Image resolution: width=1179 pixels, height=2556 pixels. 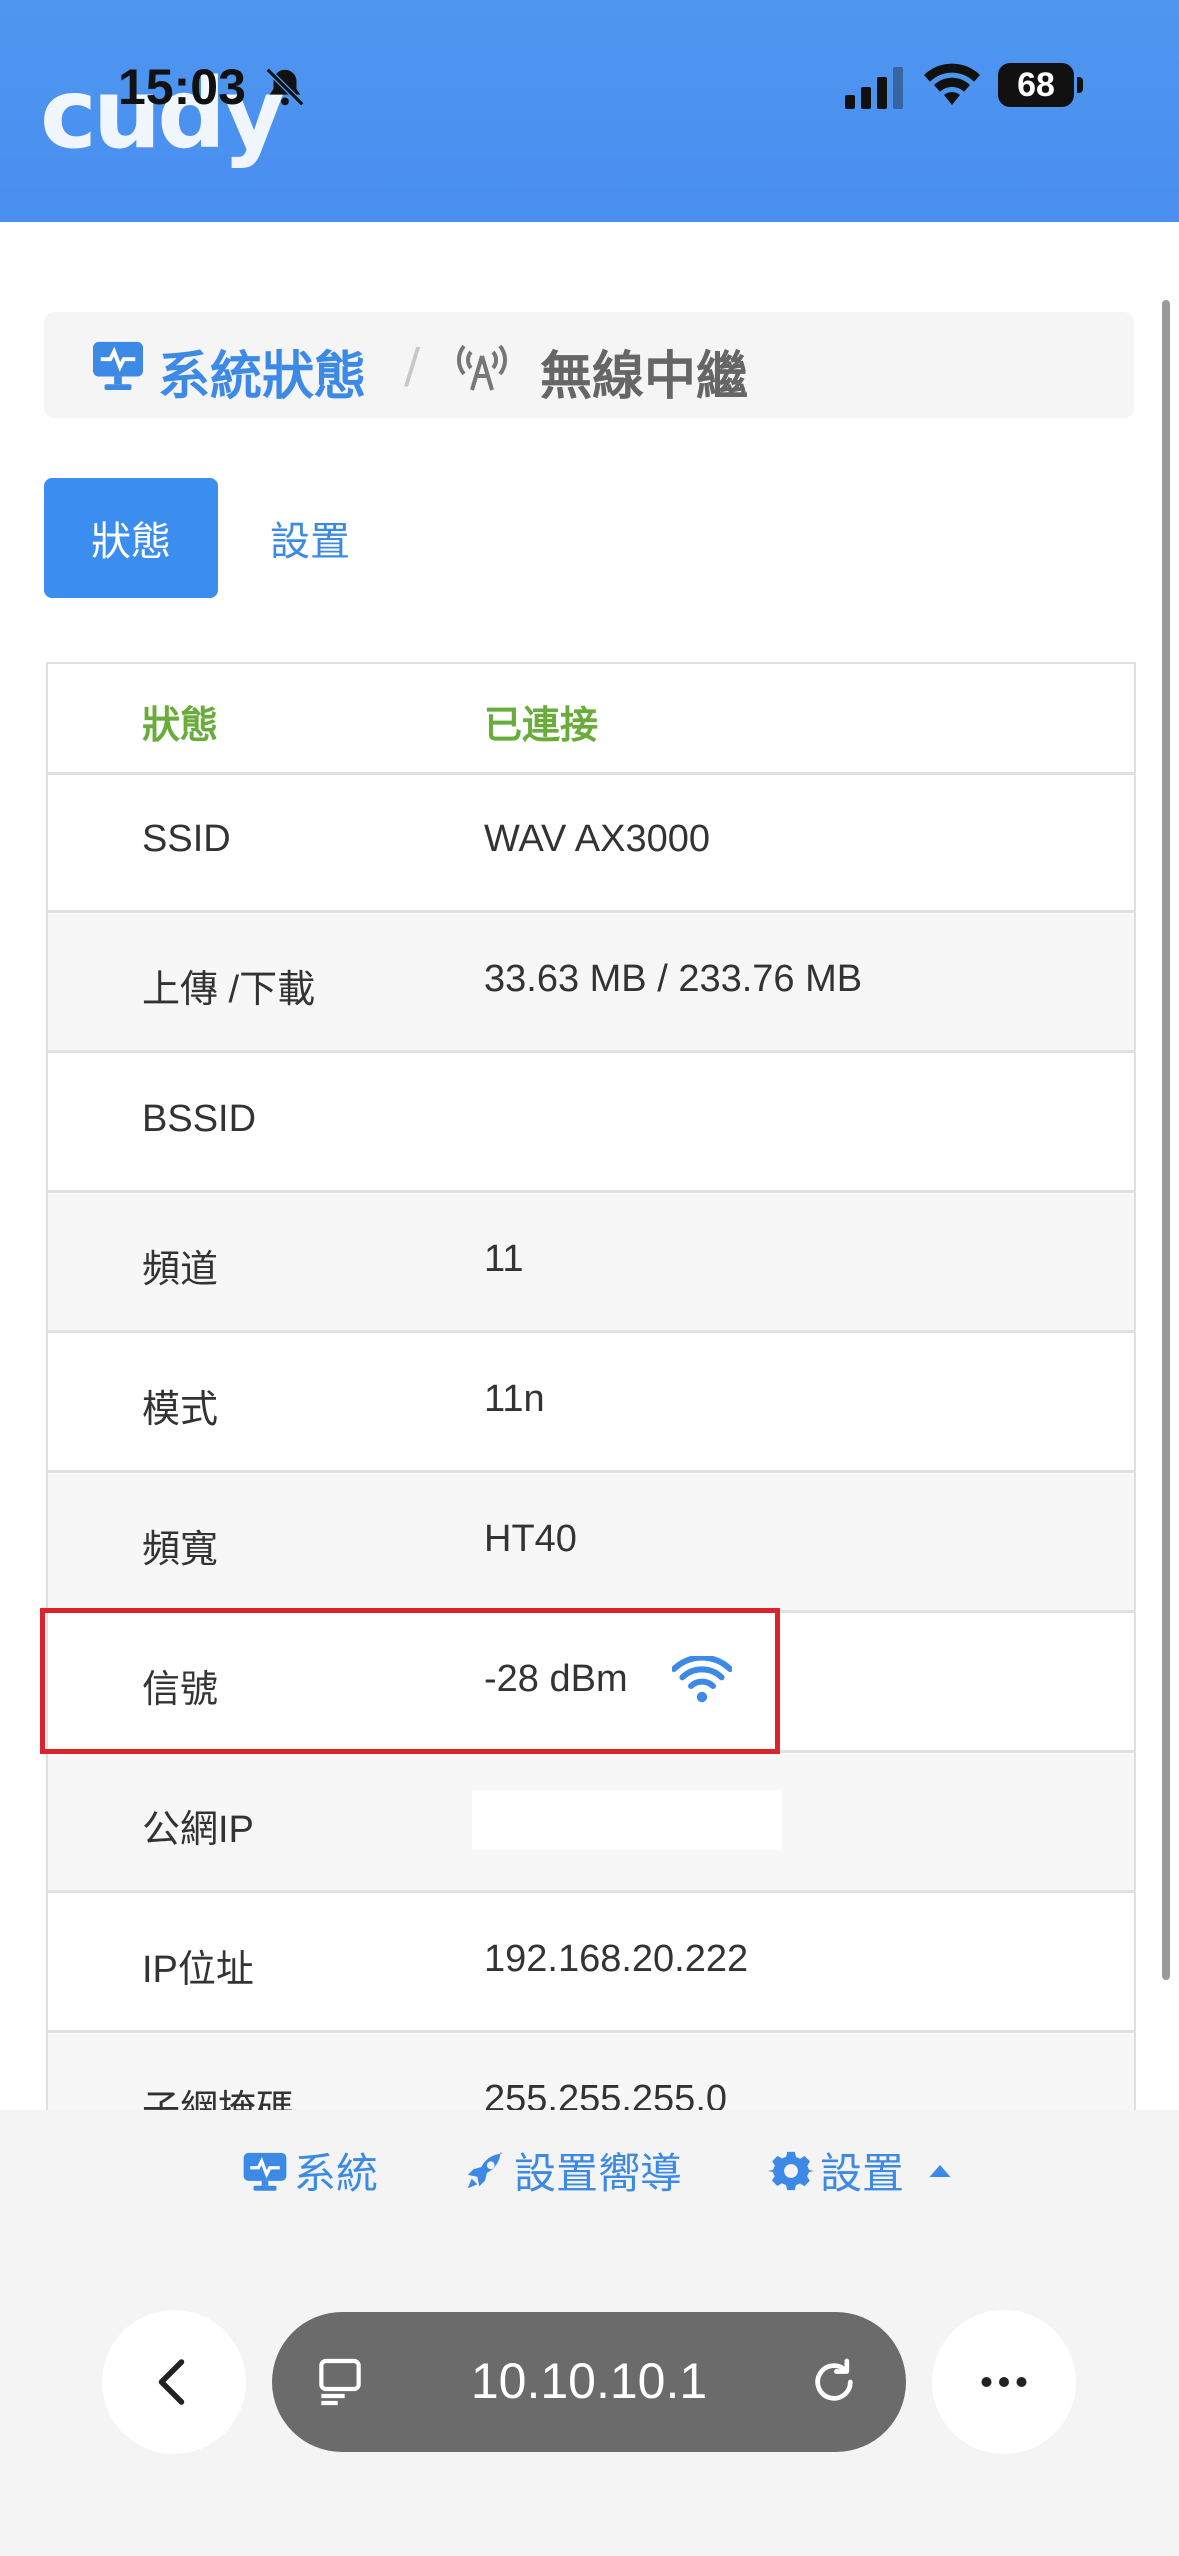 What do you see at coordinates (285, 87) in the screenshot?
I see `bell-off-icon` at bounding box center [285, 87].